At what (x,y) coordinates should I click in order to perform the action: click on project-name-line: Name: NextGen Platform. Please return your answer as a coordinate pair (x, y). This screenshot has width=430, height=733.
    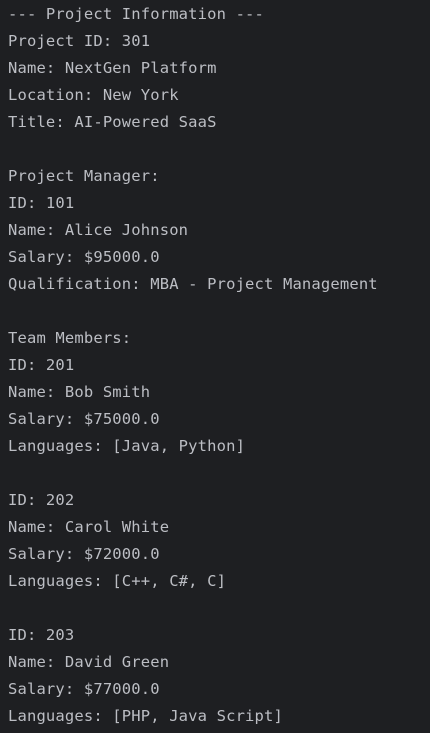
    Looking at the image, I should click on (112, 68).